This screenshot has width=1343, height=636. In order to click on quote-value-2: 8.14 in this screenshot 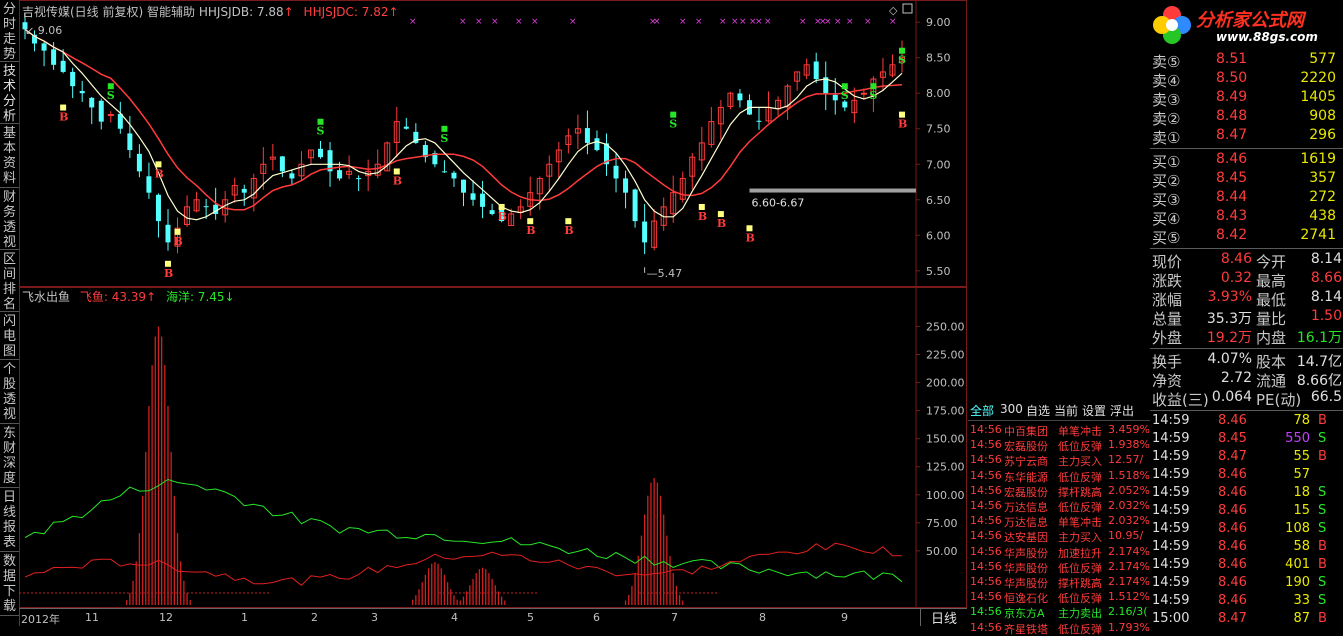, I will do `click(1326, 297)`.